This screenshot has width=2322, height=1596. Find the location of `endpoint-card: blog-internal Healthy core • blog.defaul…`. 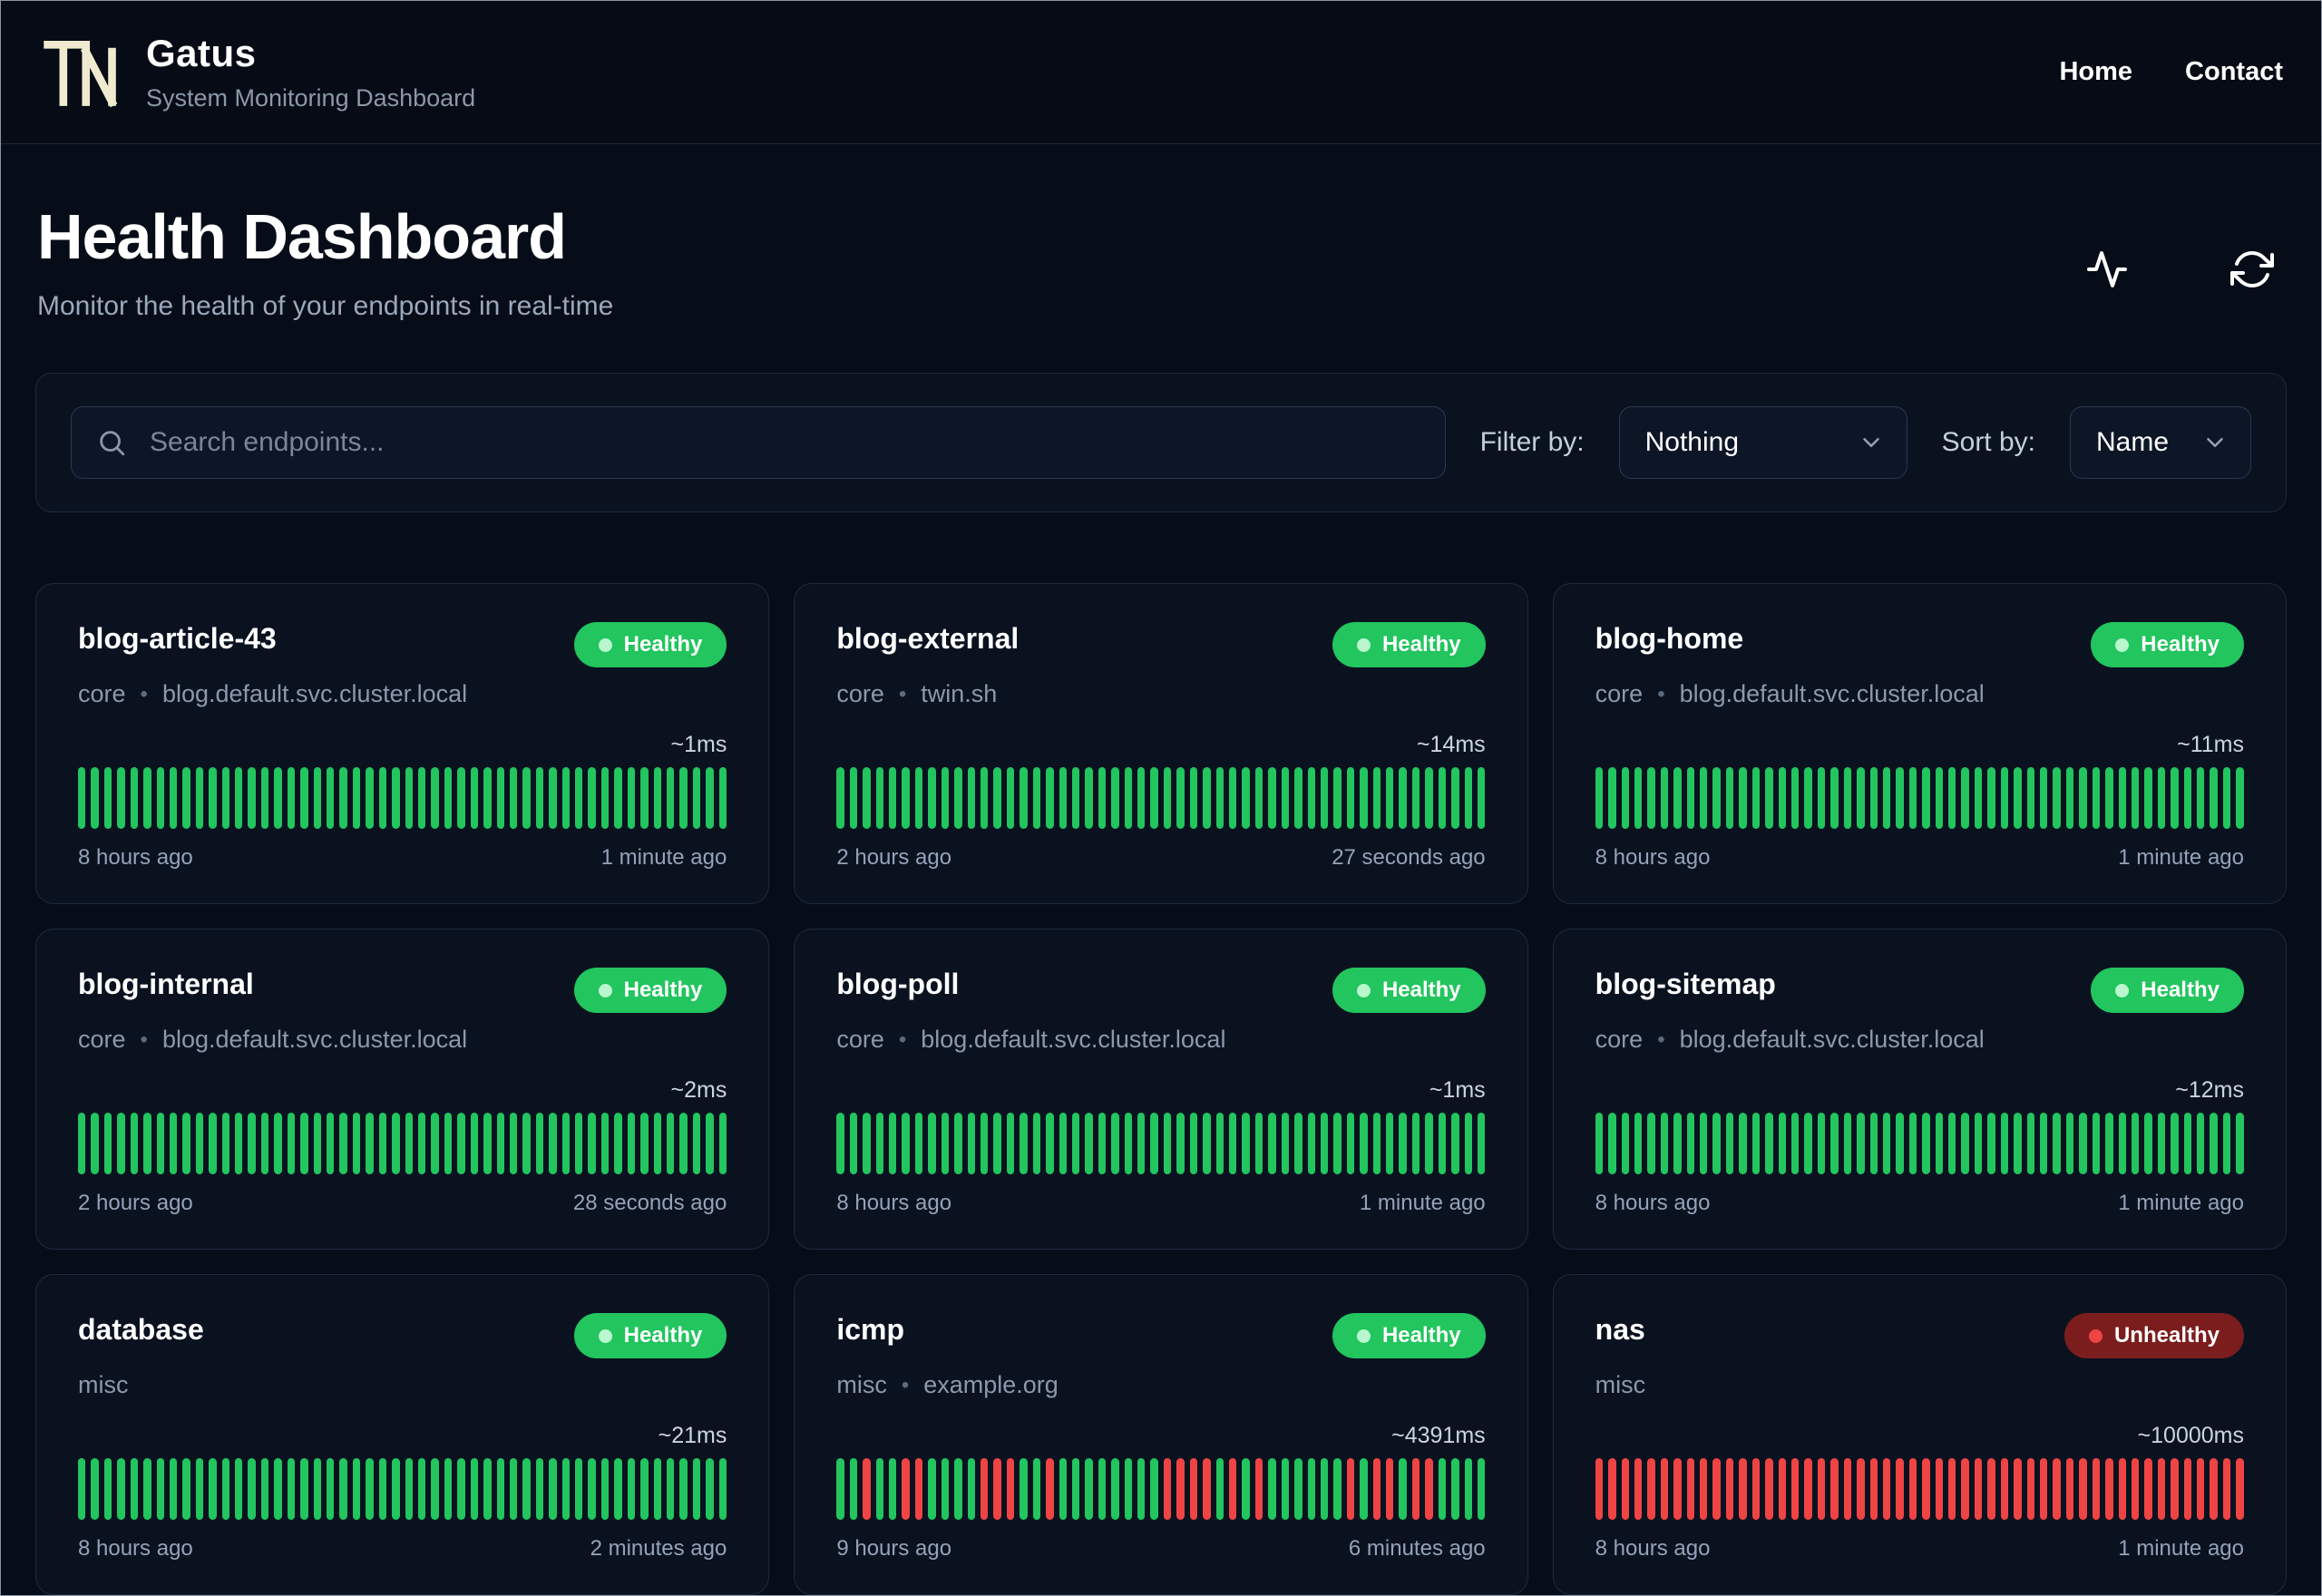

endpoint-card: blog-internal Healthy core • blog.defaul… is located at coordinates (402, 1089).